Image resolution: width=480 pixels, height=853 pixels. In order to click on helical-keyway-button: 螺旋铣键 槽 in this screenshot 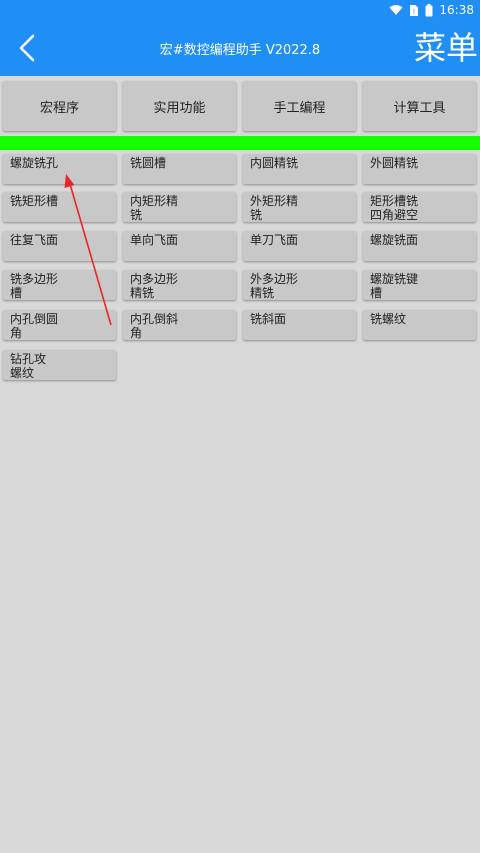, I will do `click(419, 285)`.